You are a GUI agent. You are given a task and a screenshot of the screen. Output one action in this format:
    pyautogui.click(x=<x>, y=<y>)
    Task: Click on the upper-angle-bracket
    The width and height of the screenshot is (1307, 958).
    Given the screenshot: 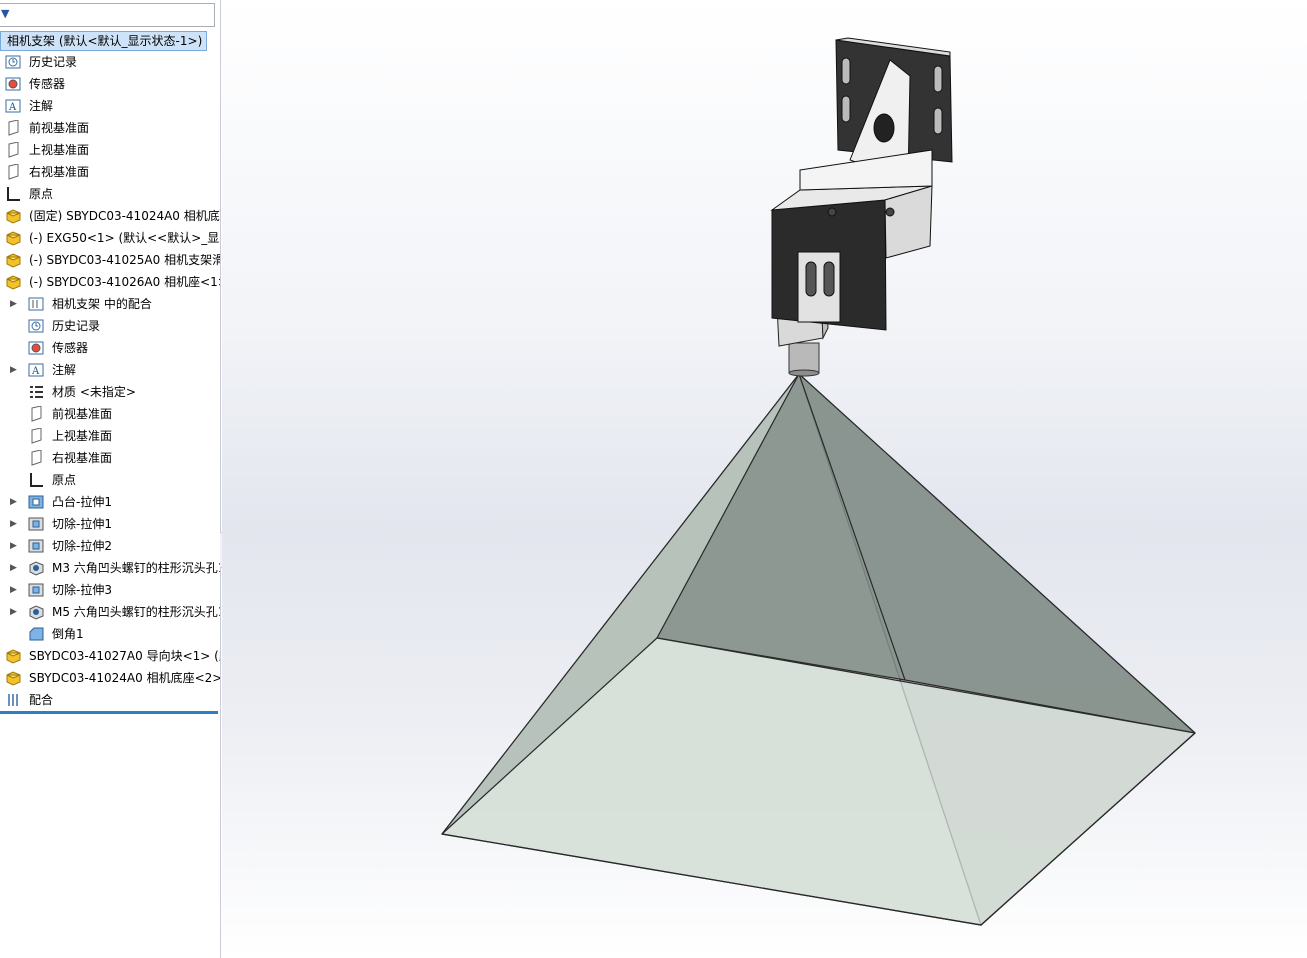 What is the action you would take?
    pyautogui.click(x=876, y=114)
    